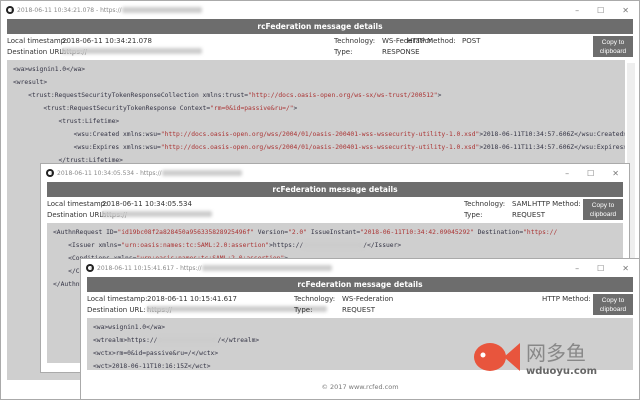 The height and width of the screenshot is (400, 640). I want to click on code-segment: "https://, so click(540, 232).